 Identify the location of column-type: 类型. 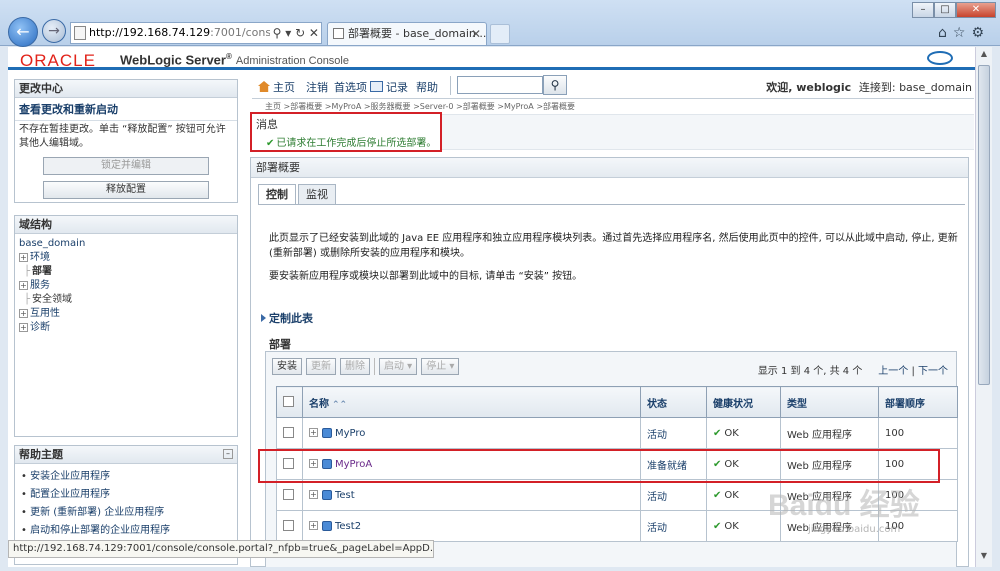
(829, 402).